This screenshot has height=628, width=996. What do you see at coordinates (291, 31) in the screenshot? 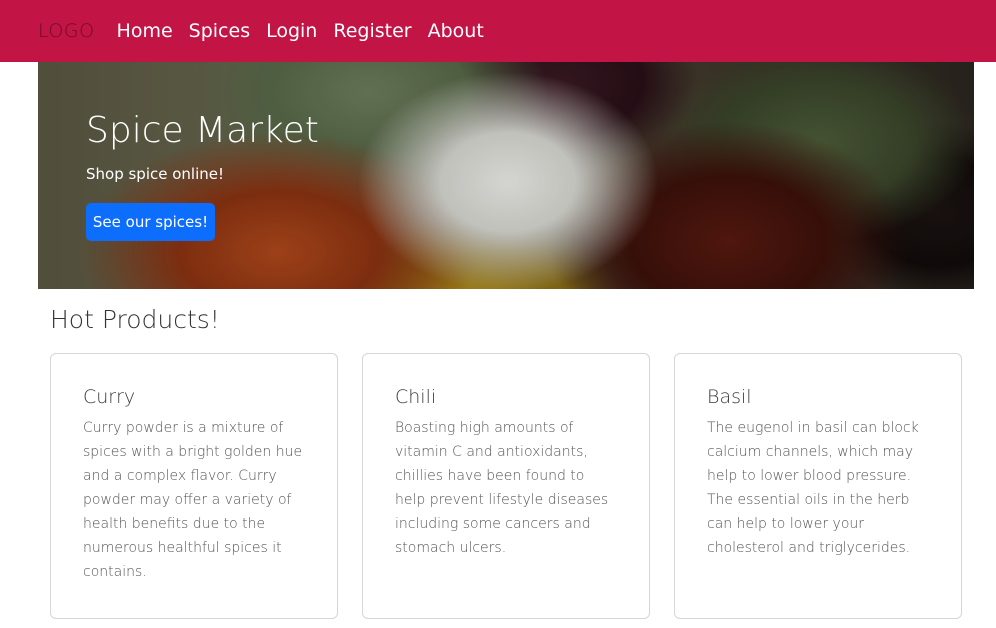
I see `nav-link-login: Login` at bounding box center [291, 31].